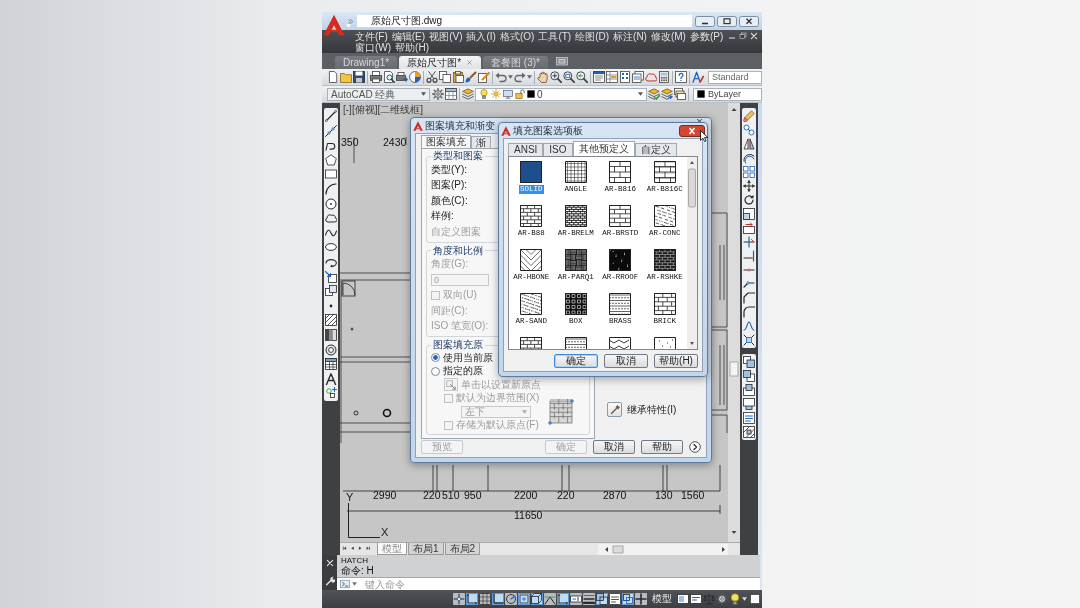  I want to click on copy-objects-icon, so click(749, 130).